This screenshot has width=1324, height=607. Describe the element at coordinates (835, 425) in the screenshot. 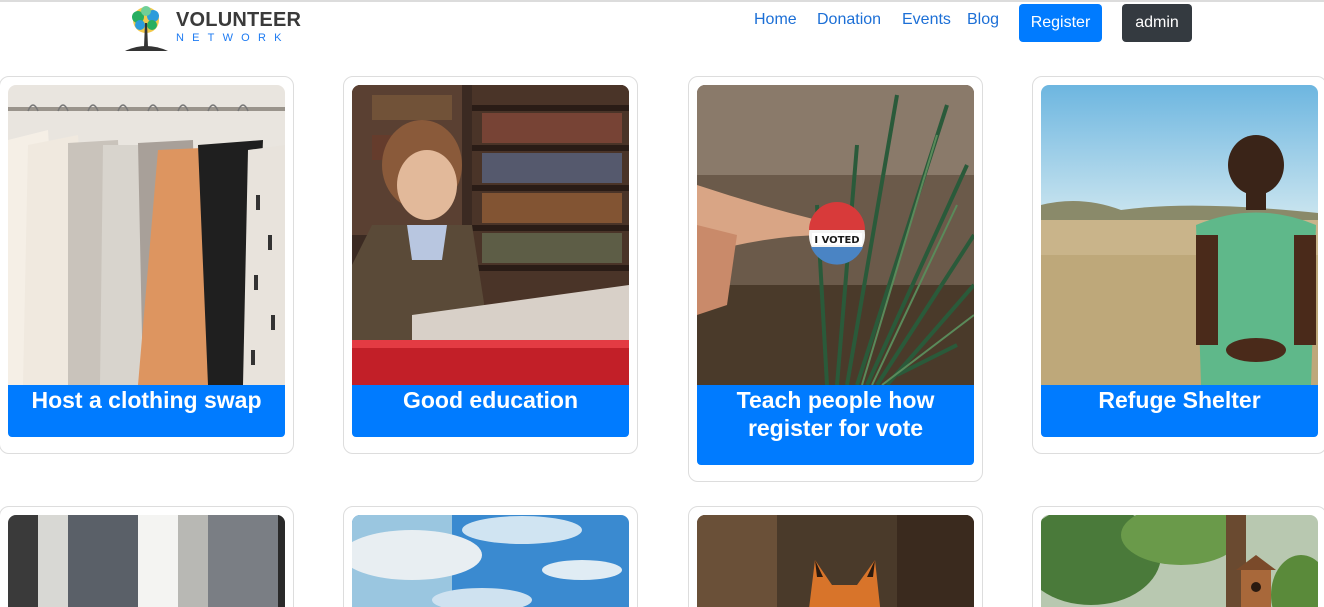

I see `event-title: Teach people how register for vote` at that location.